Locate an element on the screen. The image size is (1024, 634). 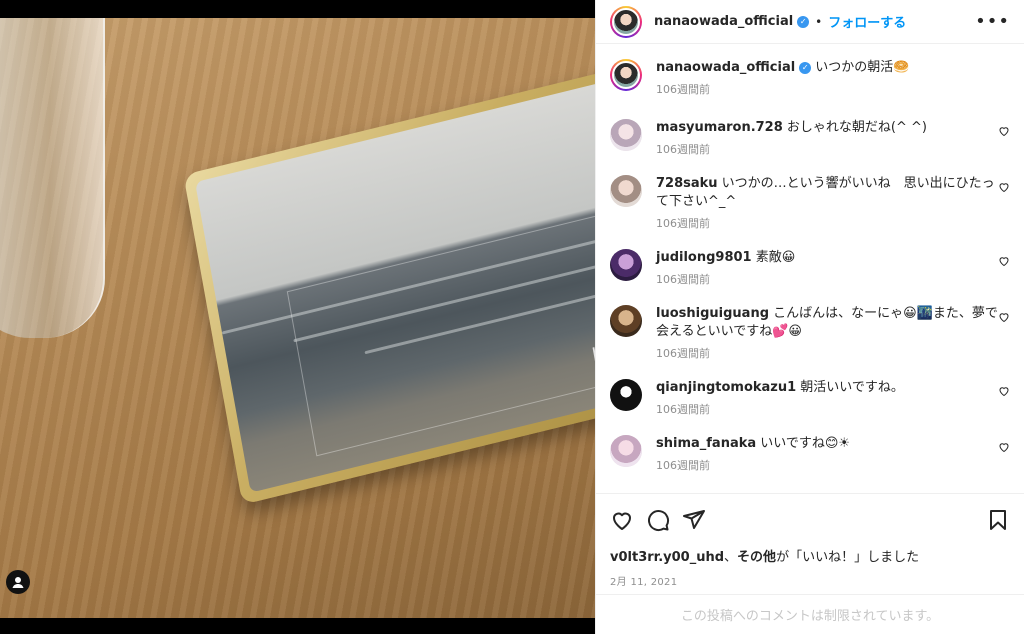
comment-username: judilong9801 is located at coordinates (704, 257).